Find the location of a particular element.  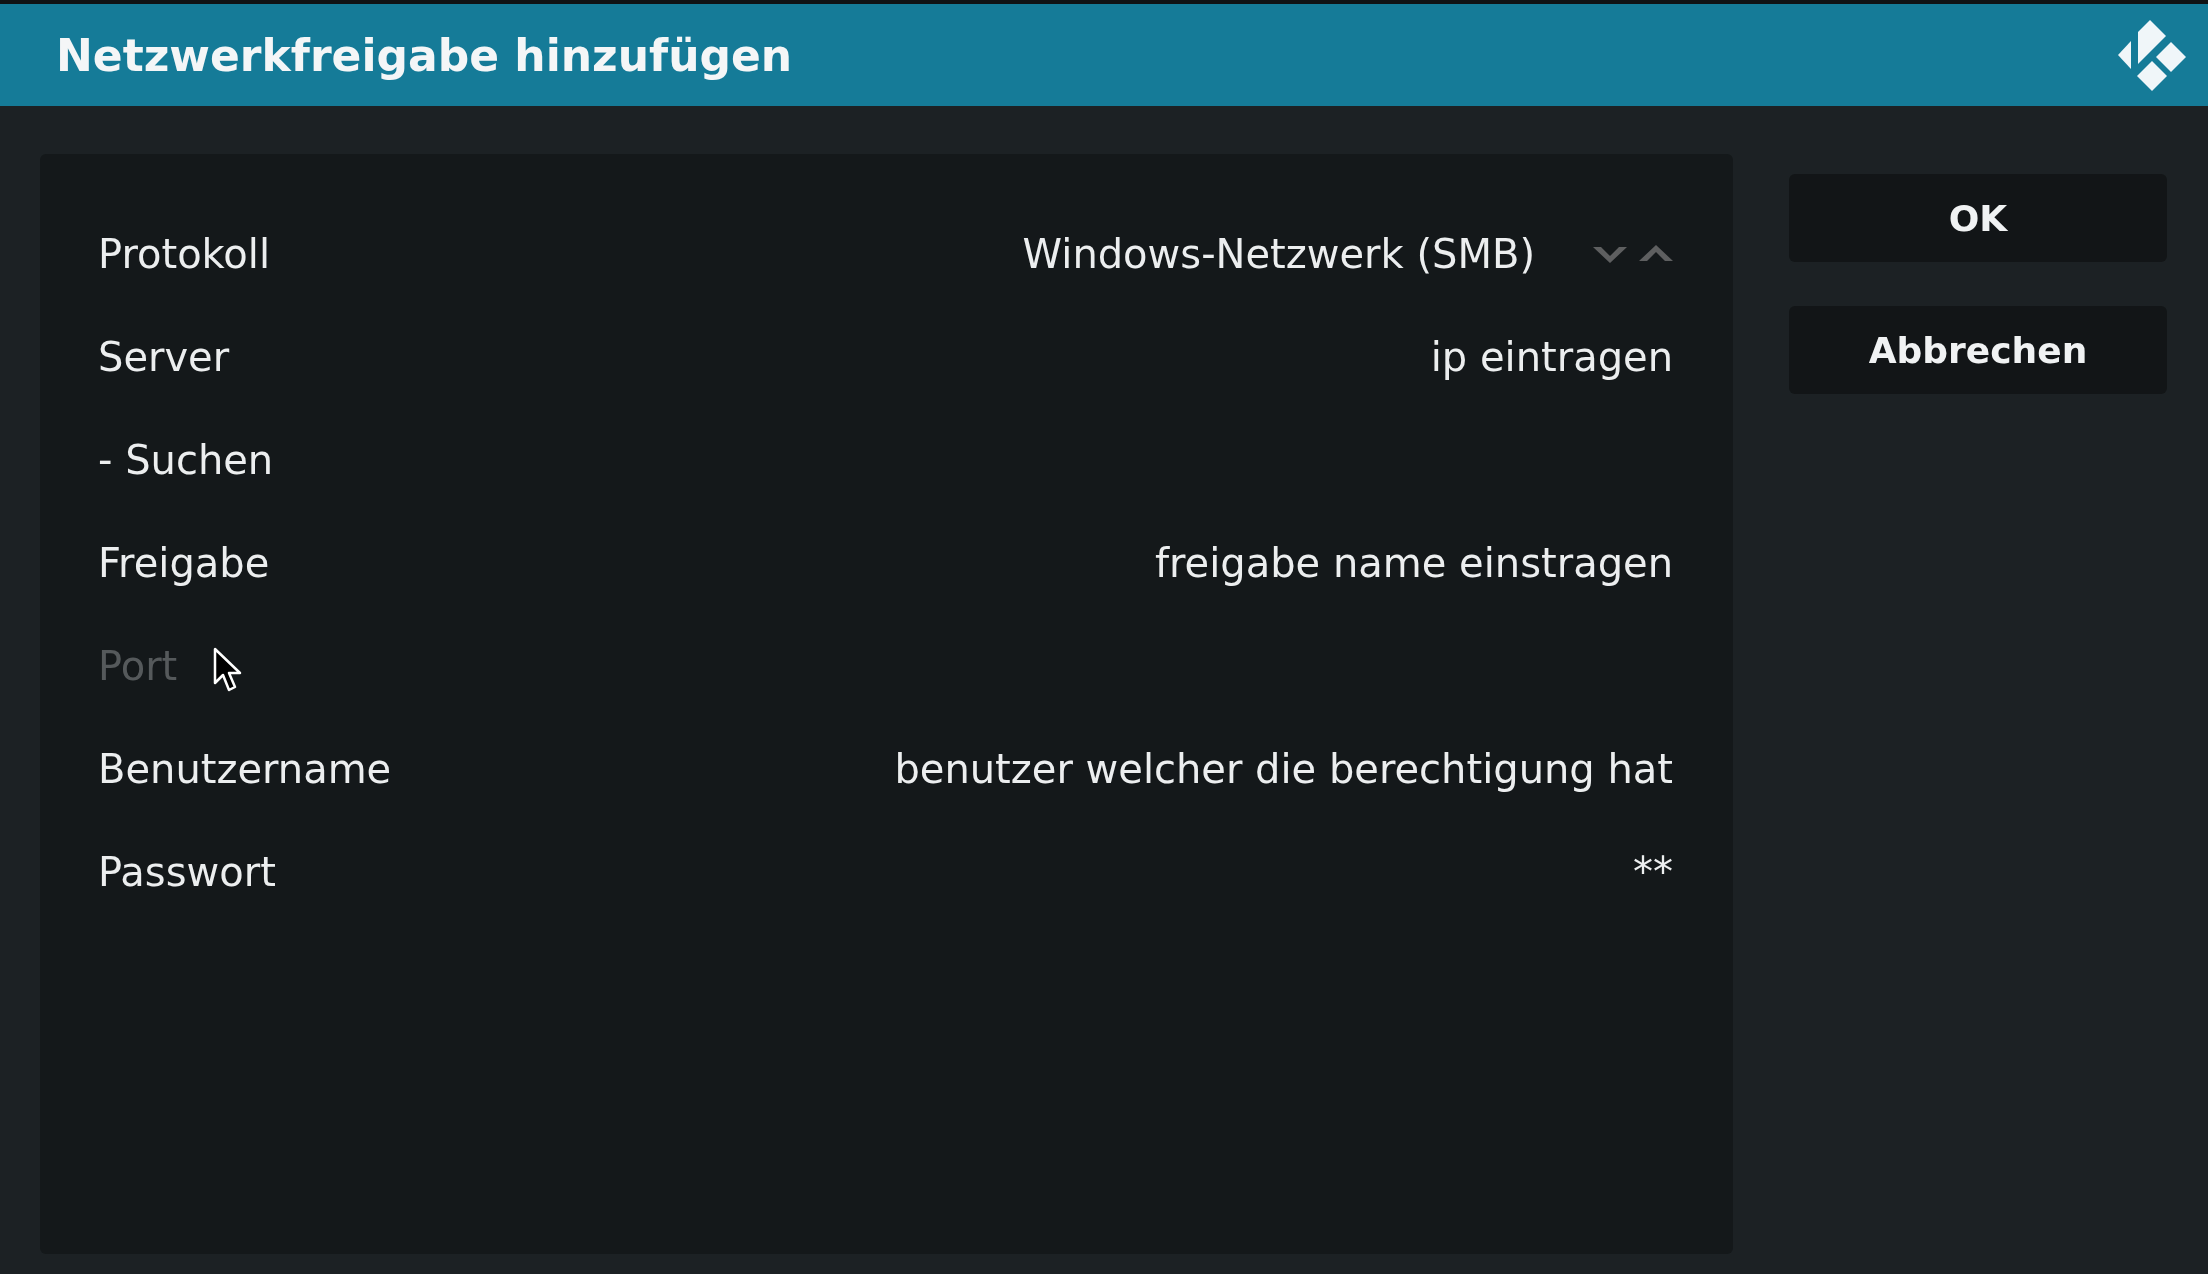

setting-value: ip eintragen is located at coordinates (1551, 356).